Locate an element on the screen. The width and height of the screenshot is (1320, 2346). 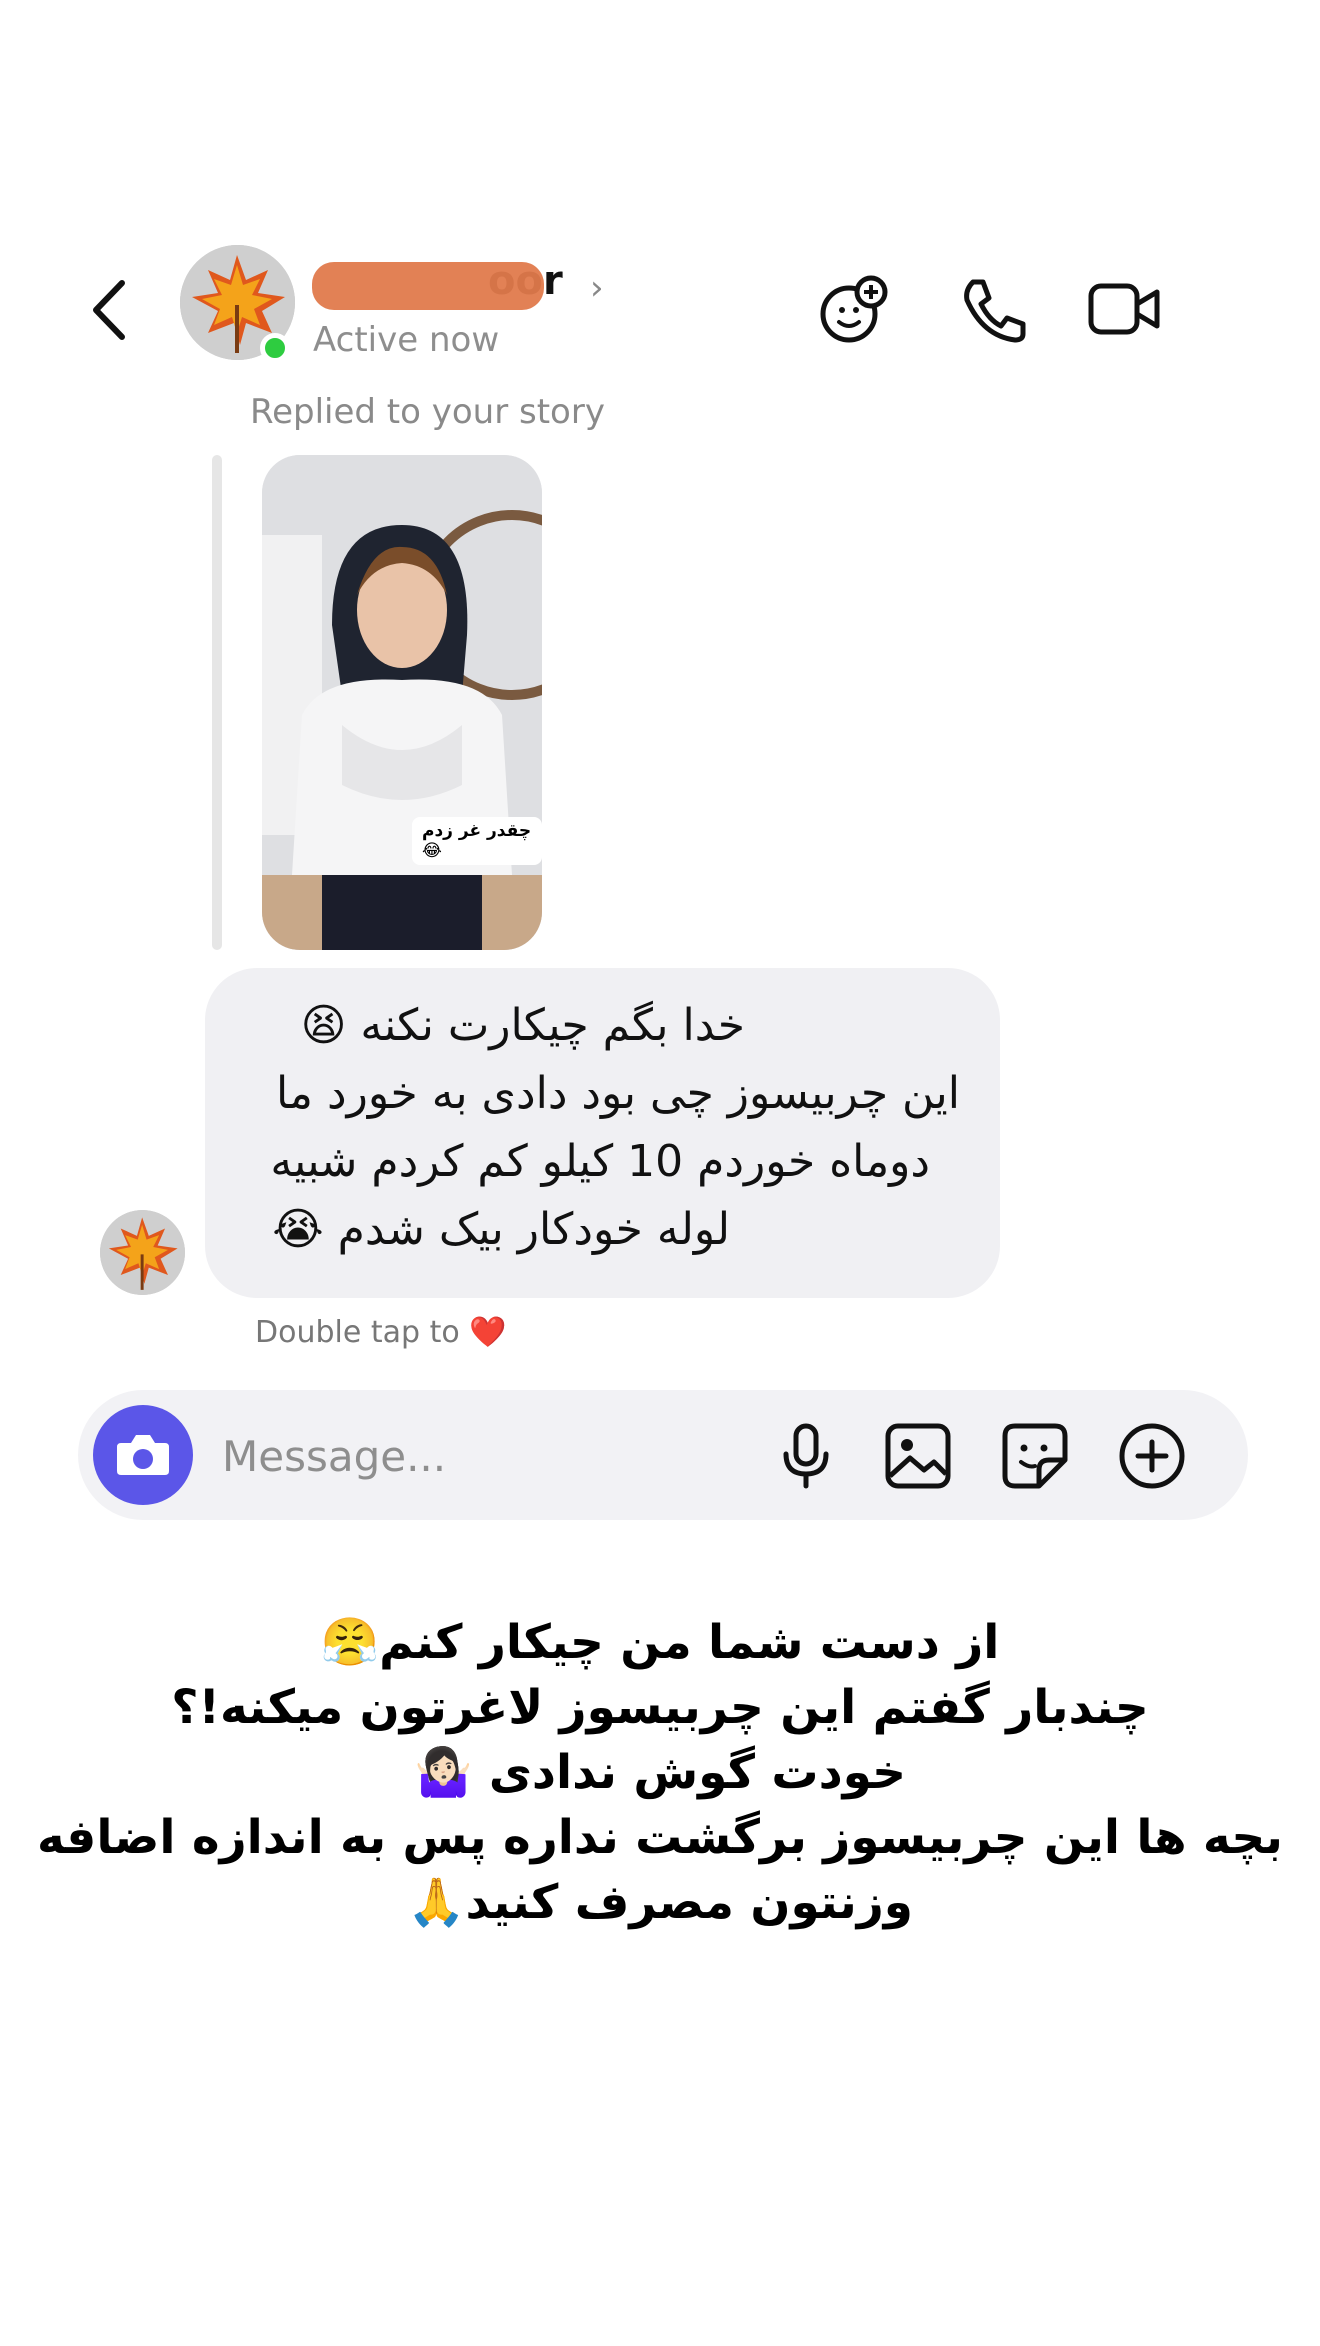
sticker-icon is located at coordinates (1035, 1456).